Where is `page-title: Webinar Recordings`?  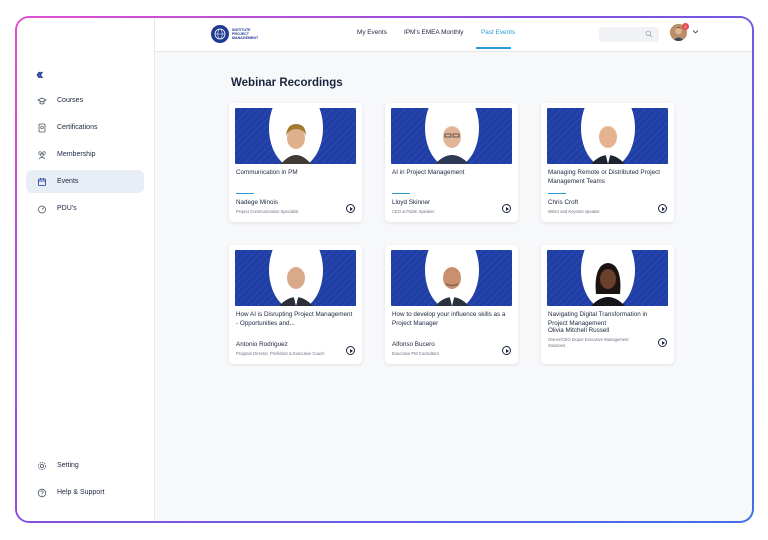
page-title: Webinar Recordings is located at coordinates (287, 83).